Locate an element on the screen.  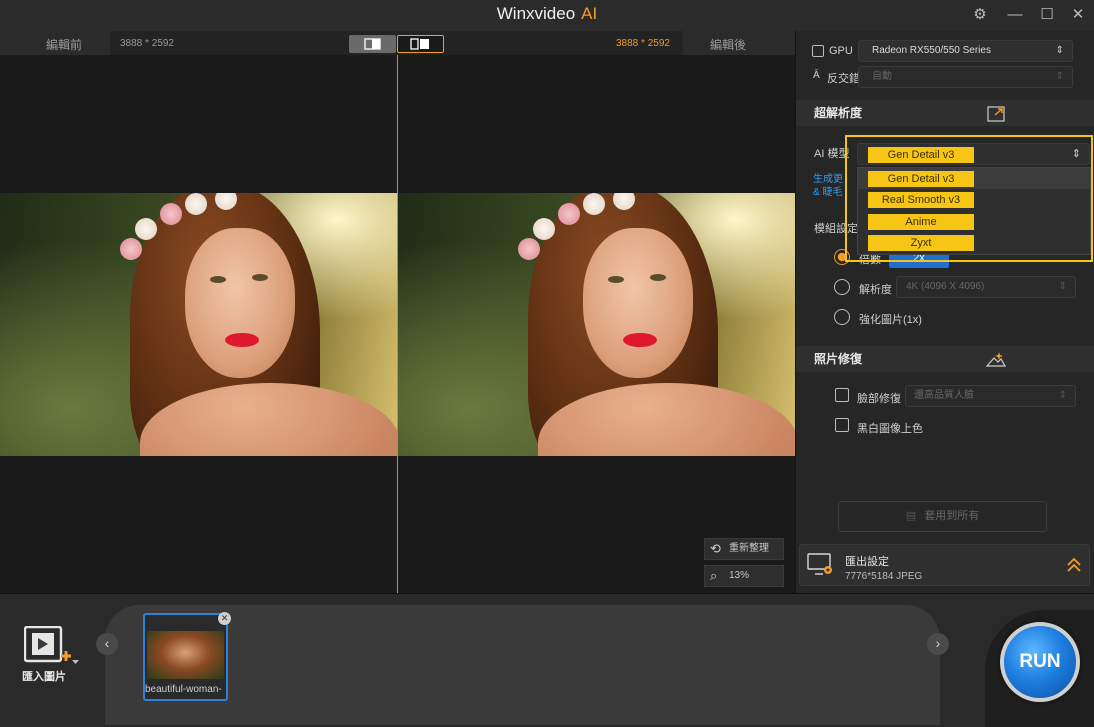
gpu-select: Radeon RX550/550 Series ⇕ is located at coordinates (965, 51).